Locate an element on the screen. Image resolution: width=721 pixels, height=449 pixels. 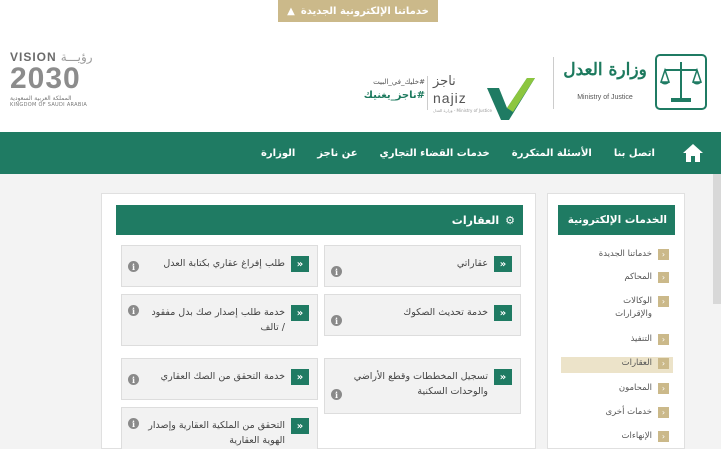
sidebar-item-label: العقارات is located at coordinates (636, 363).